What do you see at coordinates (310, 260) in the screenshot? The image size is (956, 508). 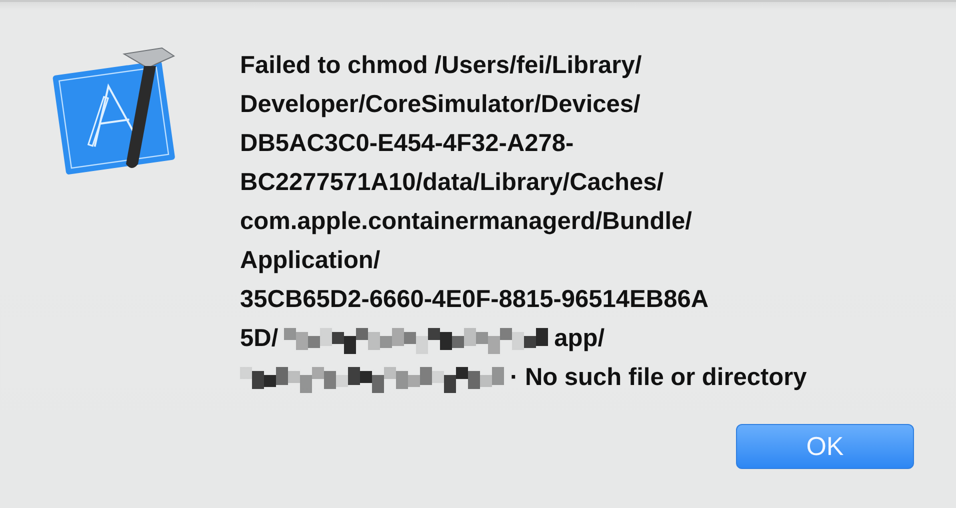 I see `message-text: Application/` at bounding box center [310, 260].